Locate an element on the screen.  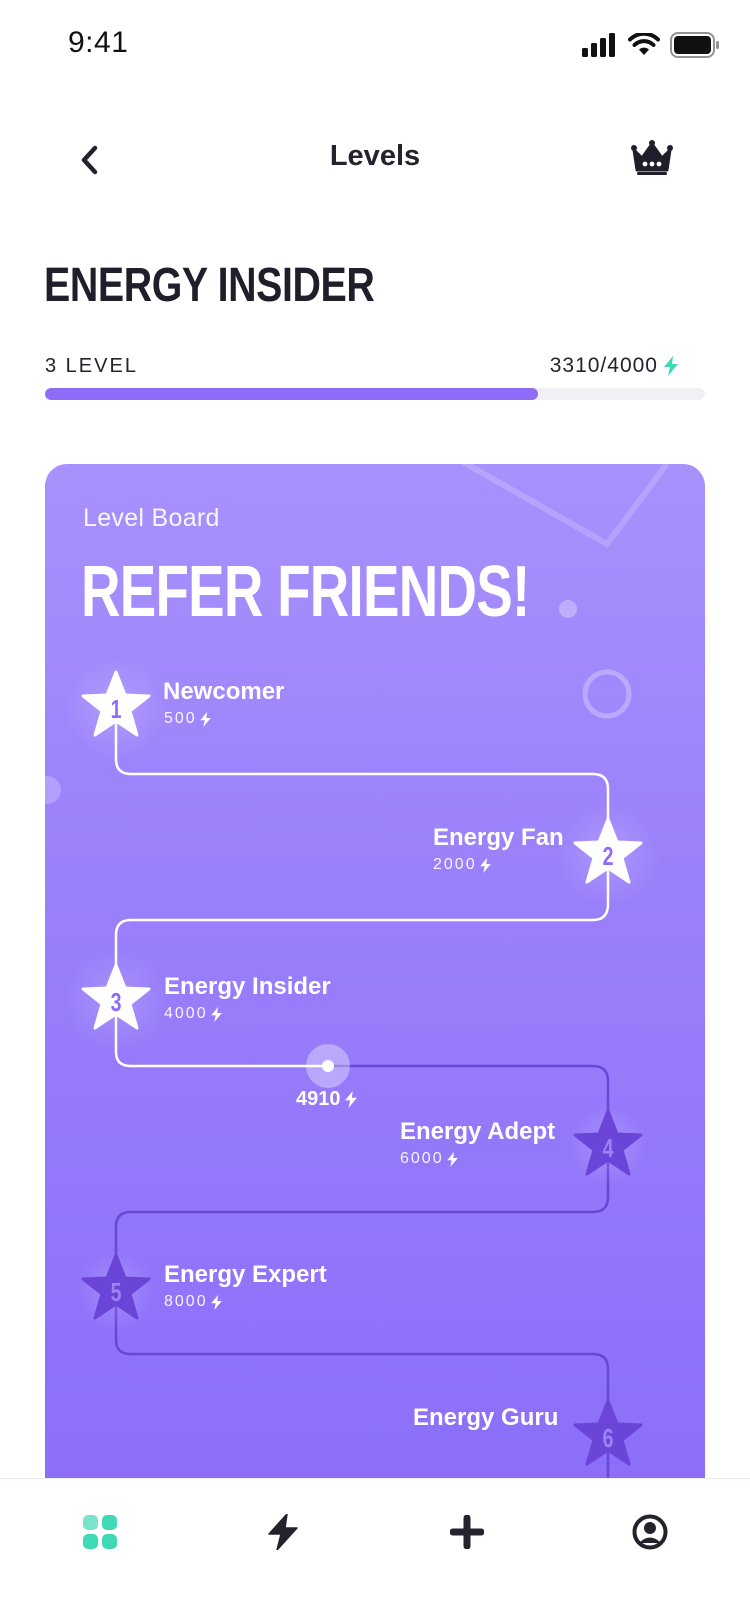
decor-ring is located at coordinates (607, 694).